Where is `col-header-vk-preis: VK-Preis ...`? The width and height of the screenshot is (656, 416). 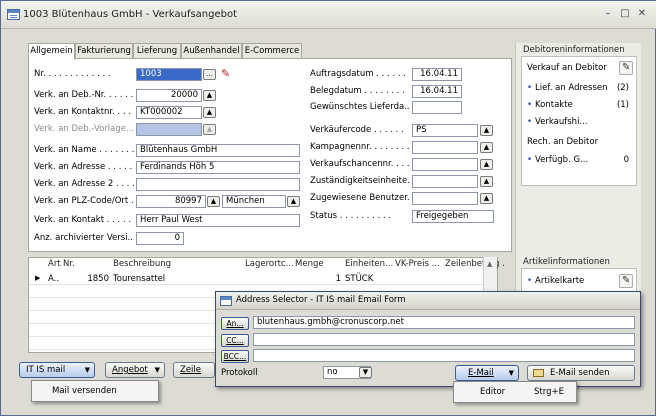 col-header-vk-preis: VK-Preis ... is located at coordinates (417, 264).